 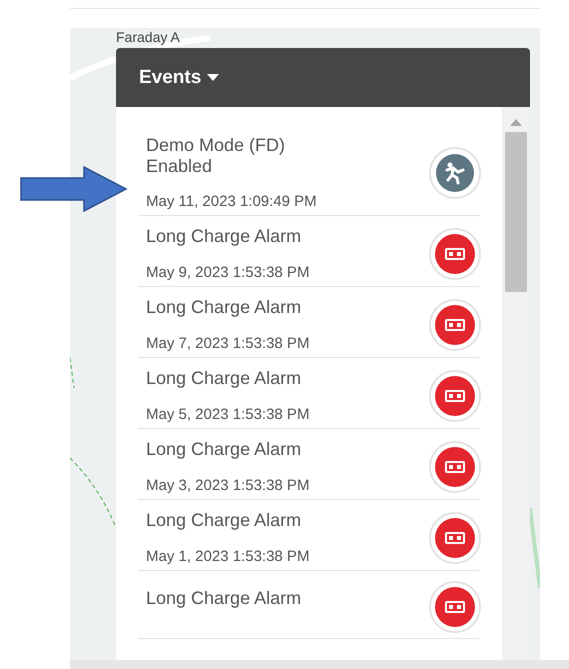 I want to click on event-time: May 3, 2023 1:53:38 PM, so click(x=228, y=485).